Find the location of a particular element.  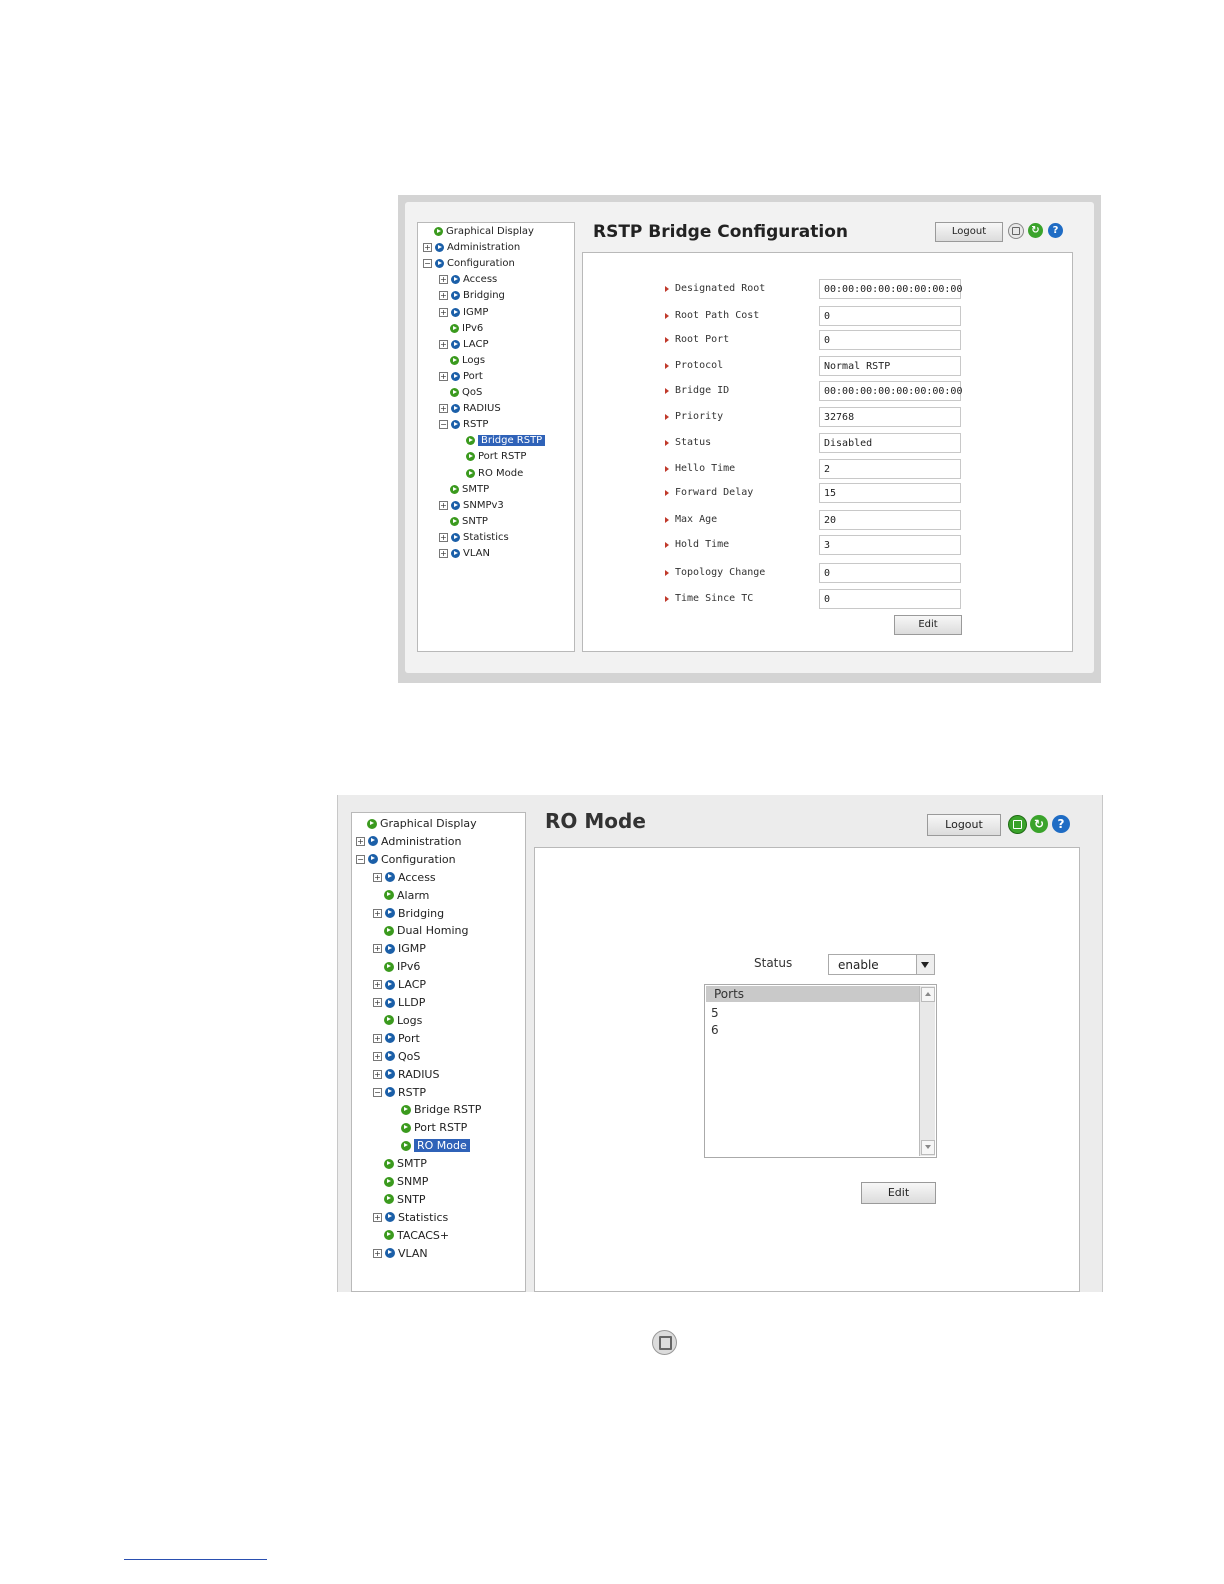

ports-listbox: Ports 5 6 is located at coordinates (820, 1071).